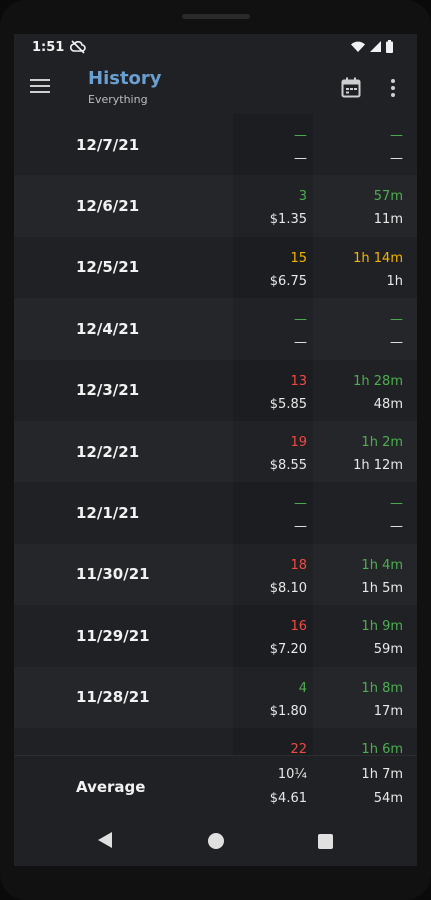 The height and width of the screenshot is (900, 431). What do you see at coordinates (288, 220) in the screenshot?
I see `row-cost: $1.35` at bounding box center [288, 220].